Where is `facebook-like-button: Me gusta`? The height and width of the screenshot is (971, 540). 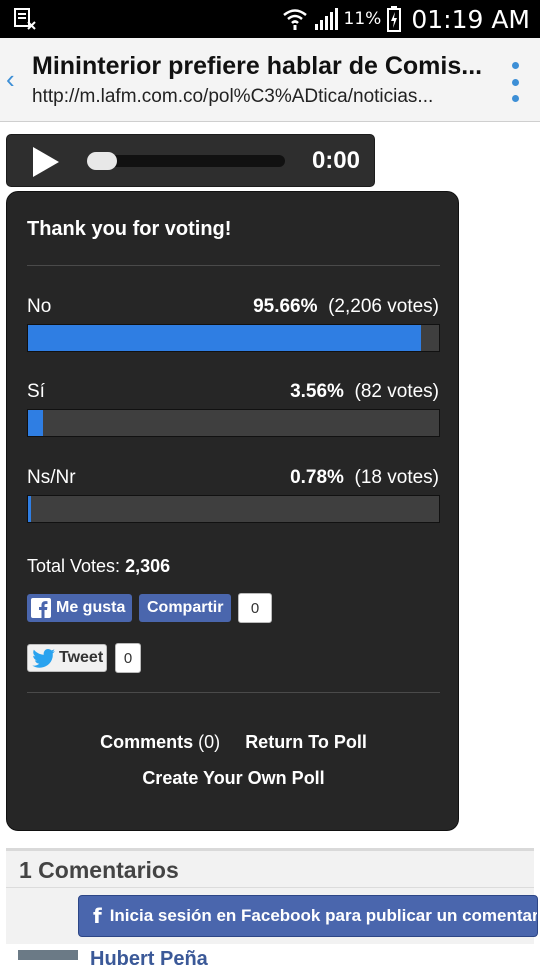
facebook-like-button: Me gusta is located at coordinates (80, 608).